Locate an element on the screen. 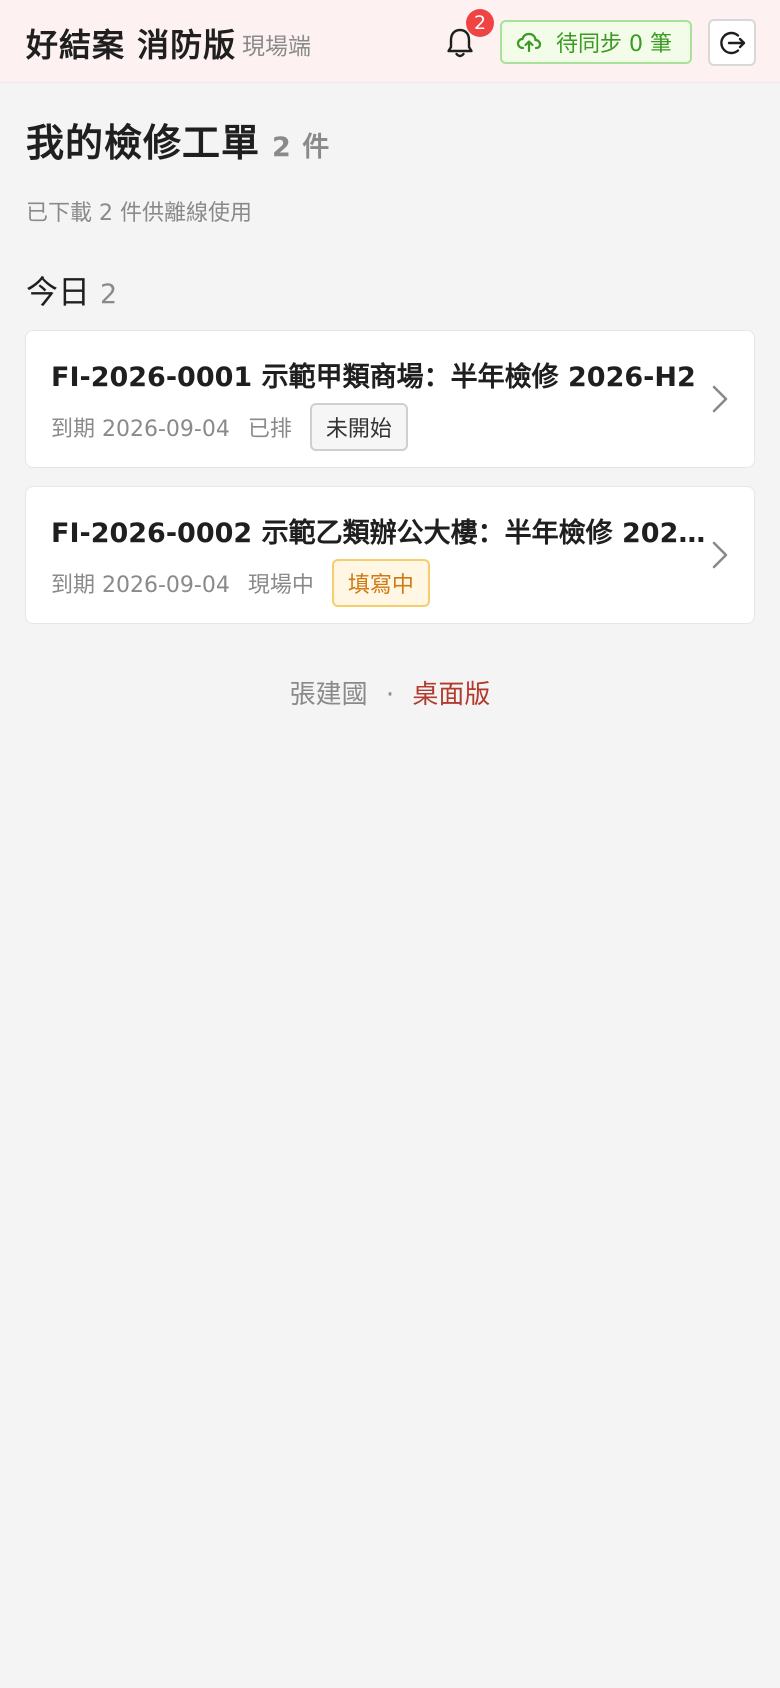 Image resolution: width=780 pixels, height=1688 pixels. work-order-title: FI-2026-0001 示範甲類商場：半年檢修 2026-H2 is located at coordinates (373, 377).